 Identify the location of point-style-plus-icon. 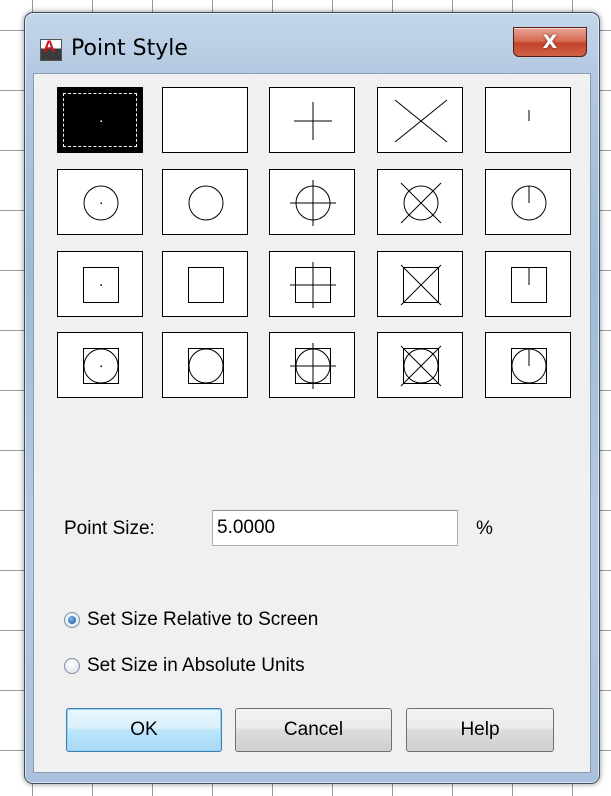
(313, 121).